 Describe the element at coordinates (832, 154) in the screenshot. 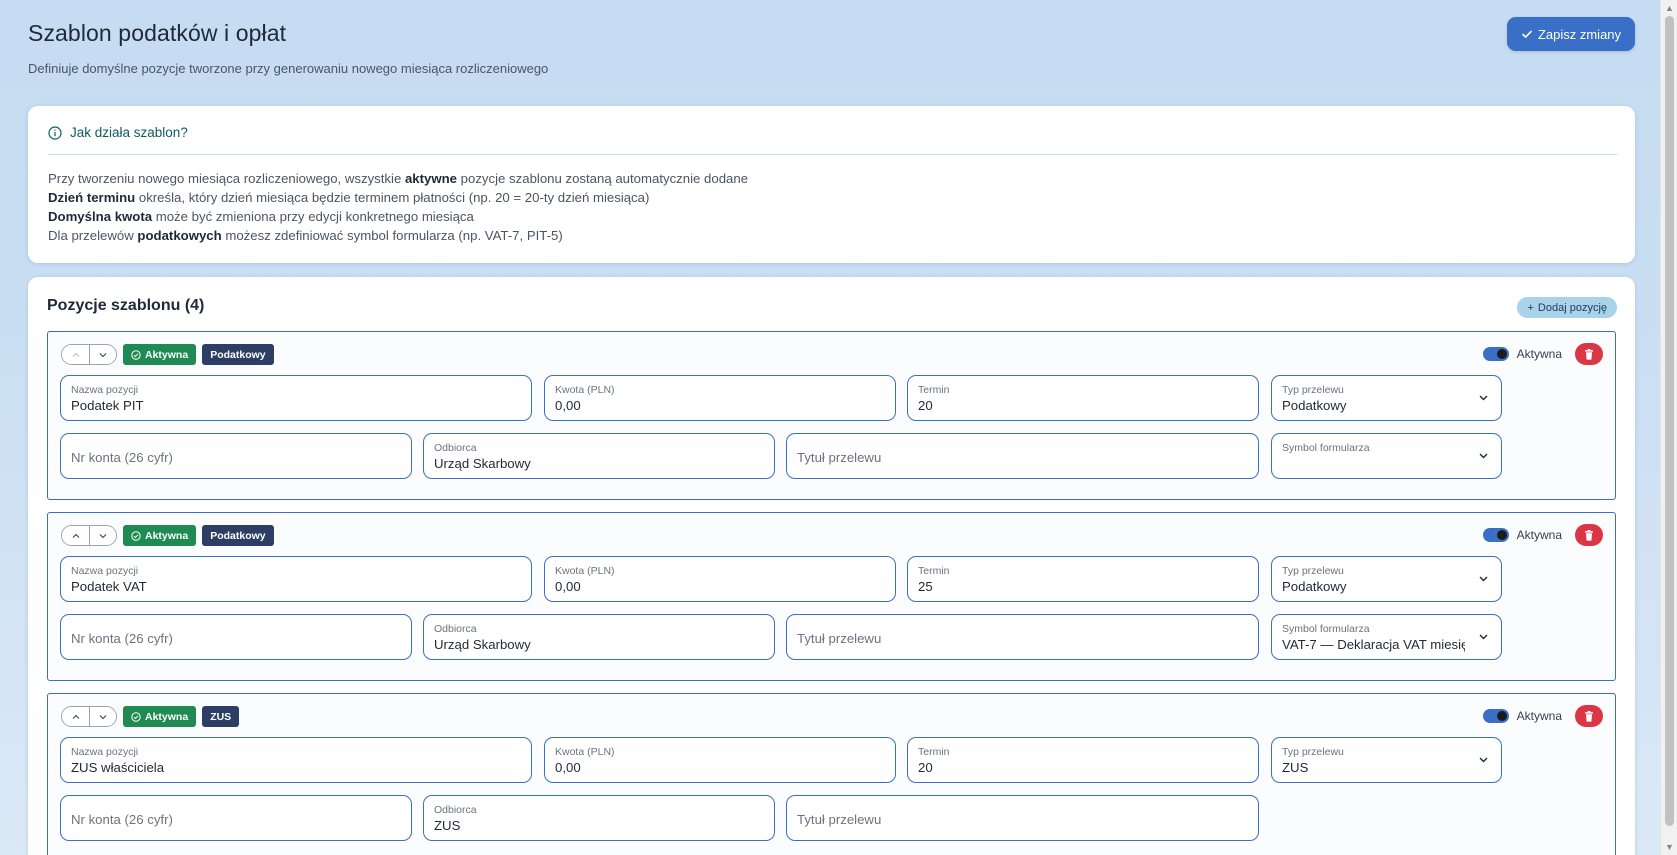

I see `info-divider` at that location.